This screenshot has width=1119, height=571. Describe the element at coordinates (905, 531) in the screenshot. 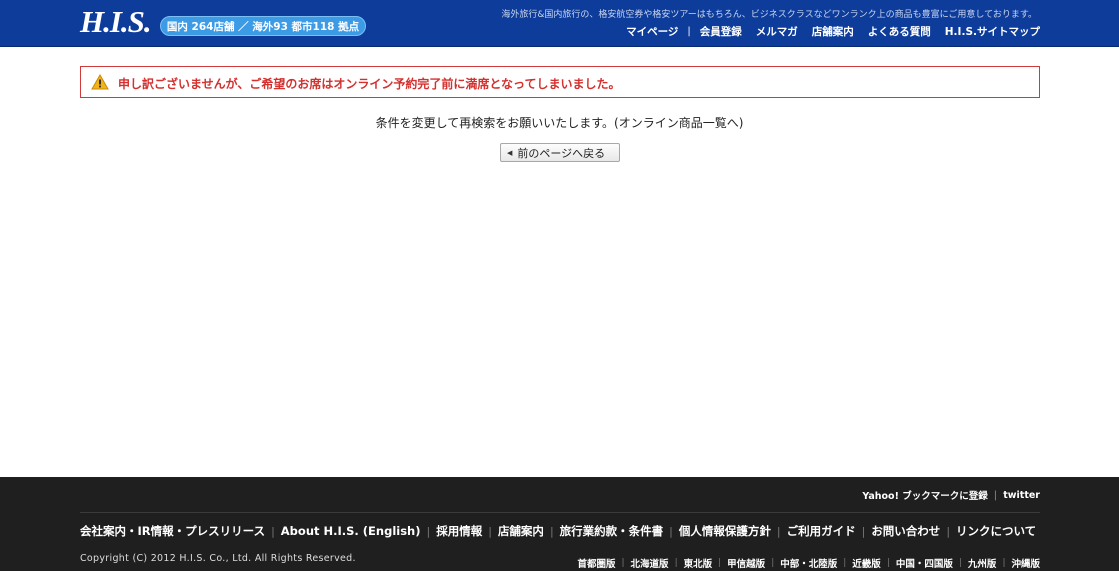

I see `footer-link-contact: お問い合わせ` at that location.